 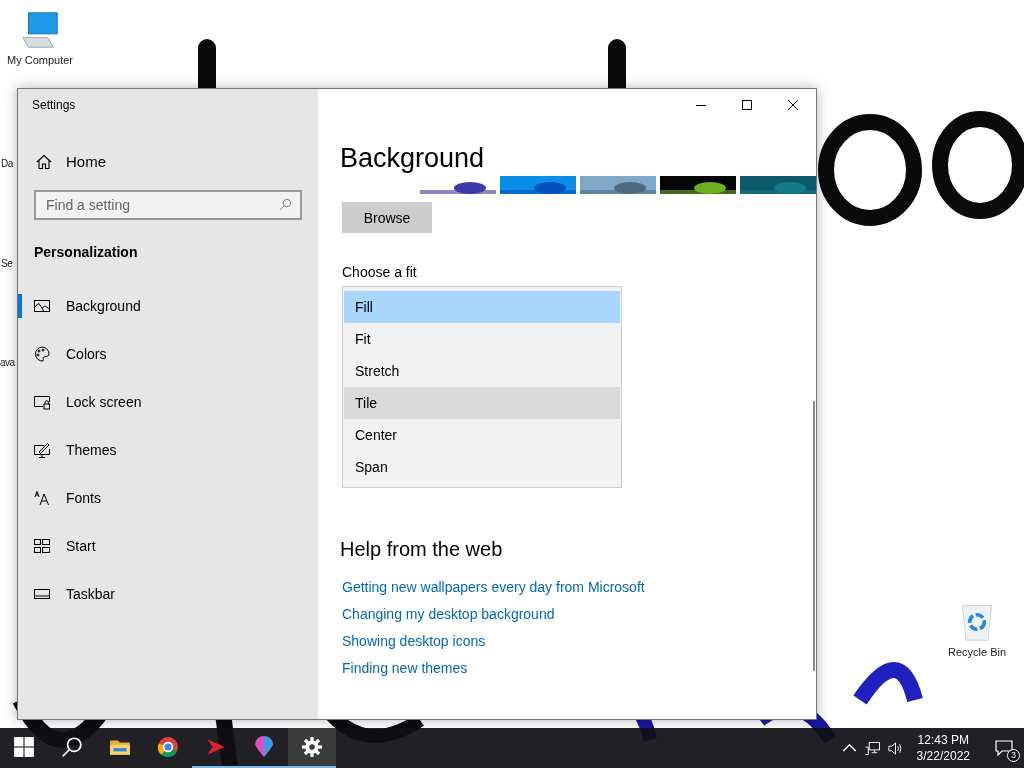 I want to click on home-icon, so click(x=44, y=161).